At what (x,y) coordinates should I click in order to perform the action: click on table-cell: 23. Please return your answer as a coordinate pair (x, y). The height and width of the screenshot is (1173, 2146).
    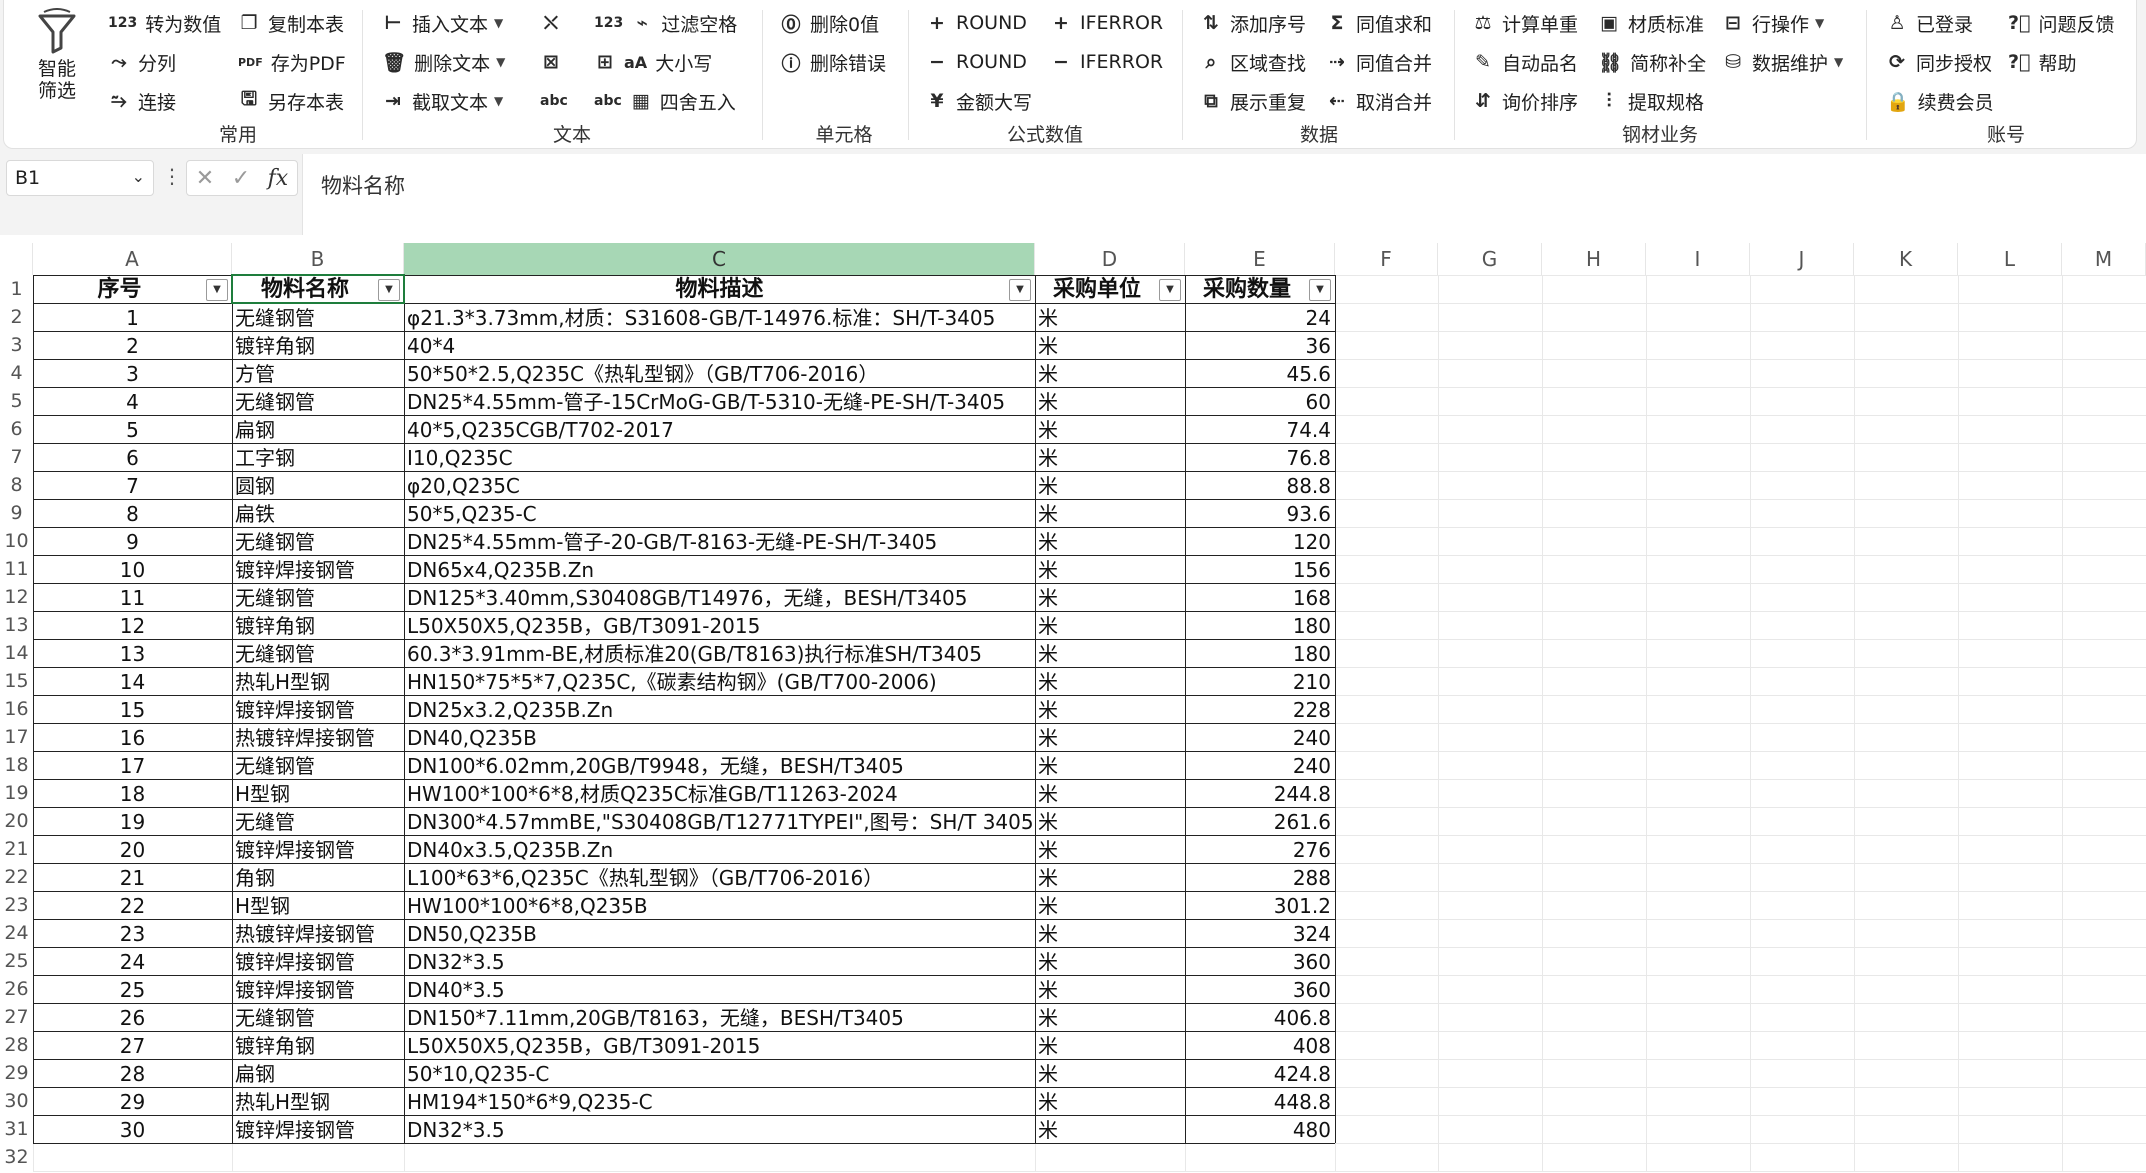
    Looking at the image, I should click on (132, 934).